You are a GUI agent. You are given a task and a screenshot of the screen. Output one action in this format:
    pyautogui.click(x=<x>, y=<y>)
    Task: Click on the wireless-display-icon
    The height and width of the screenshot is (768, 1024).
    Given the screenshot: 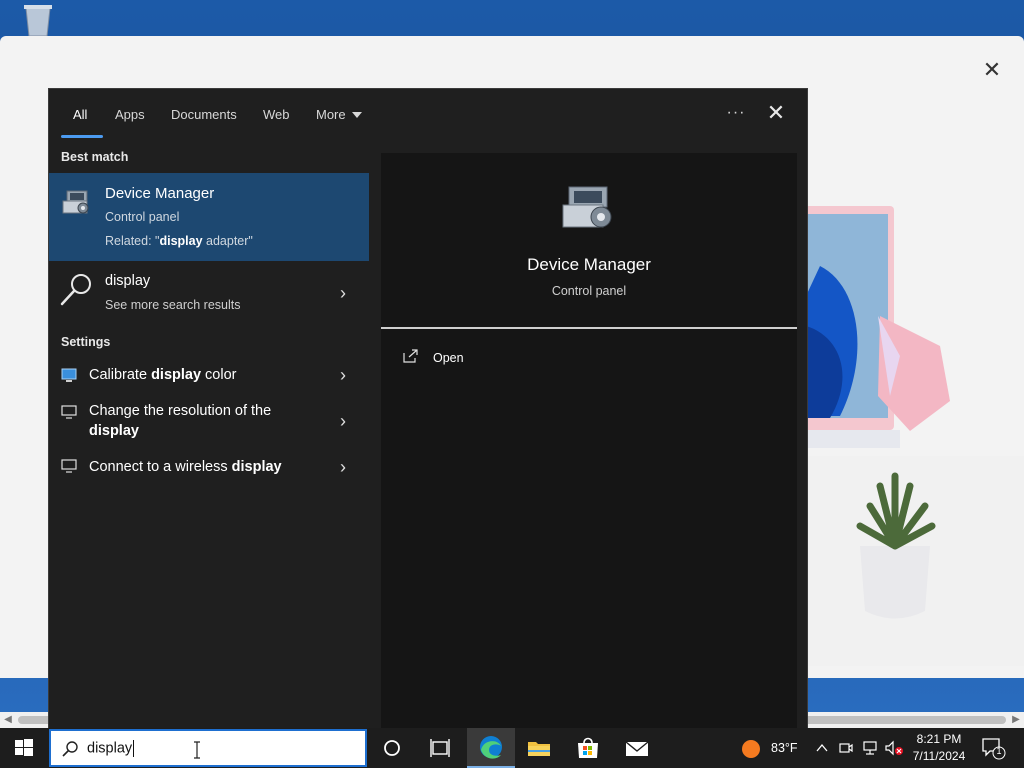 What is the action you would take?
    pyautogui.click(x=69, y=466)
    